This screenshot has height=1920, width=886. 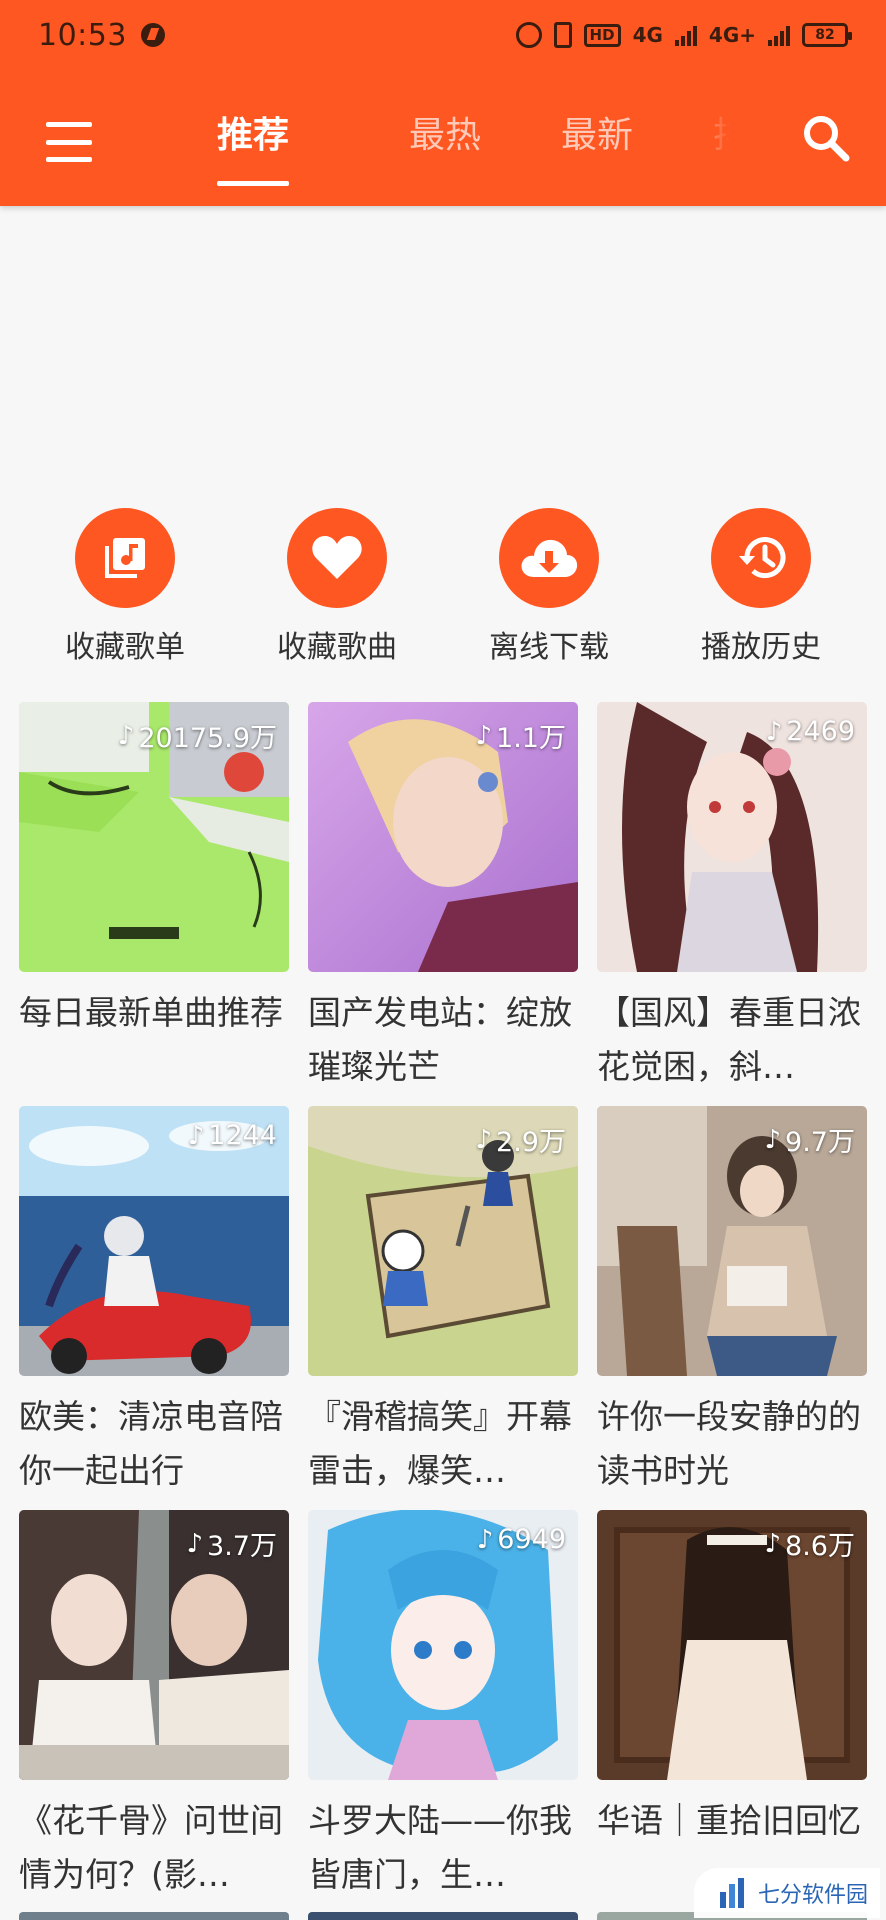 What do you see at coordinates (729, 1443) in the screenshot?
I see `playlist-title: 许你一段安静的的读书时光` at bounding box center [729, 1443].